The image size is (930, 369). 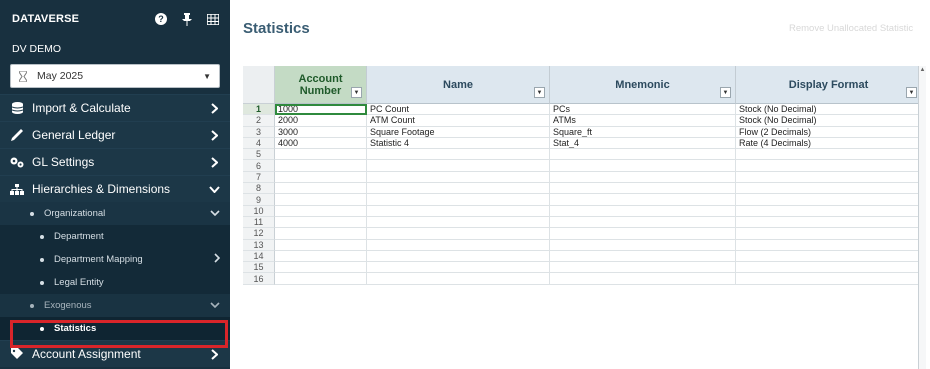 What do you see at coordinates (458, 110) in the screenshot?
I see `cell-name: PC Count` at bounding box center [458, 110].